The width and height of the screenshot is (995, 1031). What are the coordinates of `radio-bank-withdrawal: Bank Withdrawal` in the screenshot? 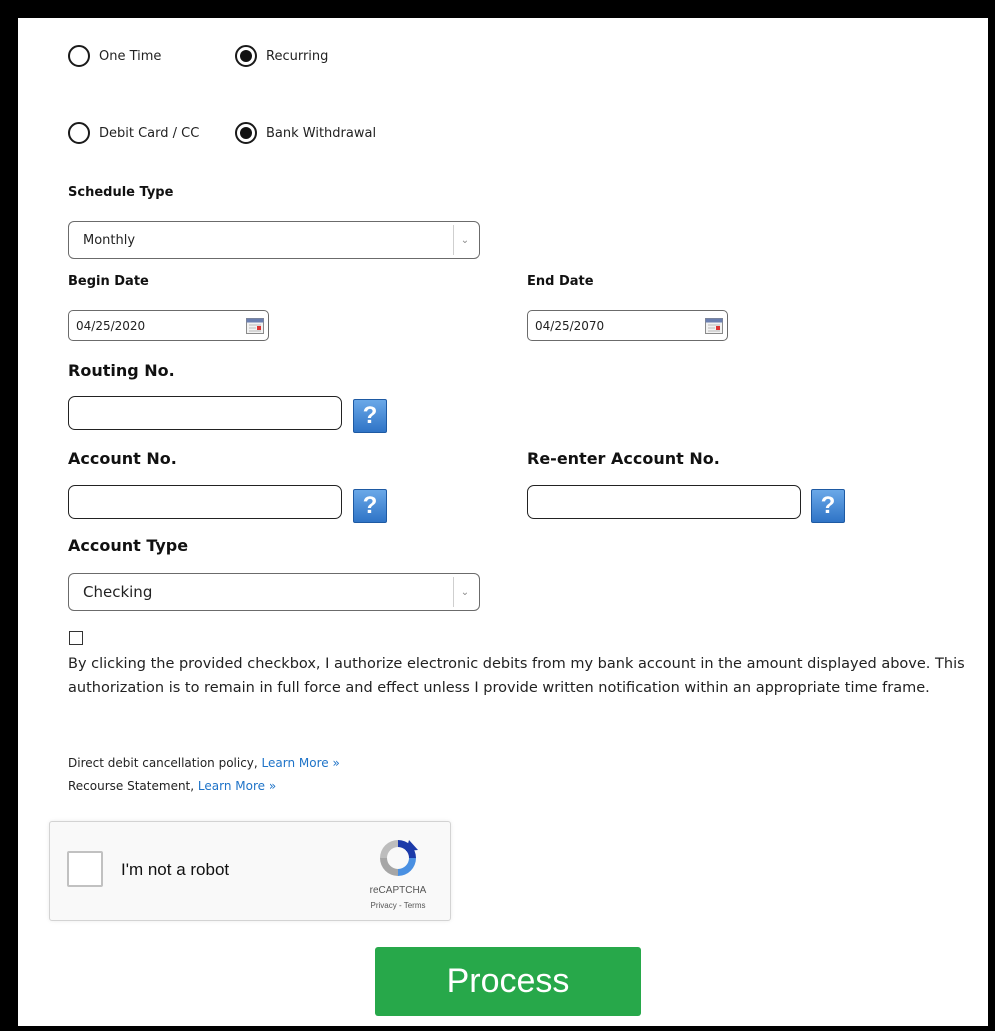 It's located at (305, 133).